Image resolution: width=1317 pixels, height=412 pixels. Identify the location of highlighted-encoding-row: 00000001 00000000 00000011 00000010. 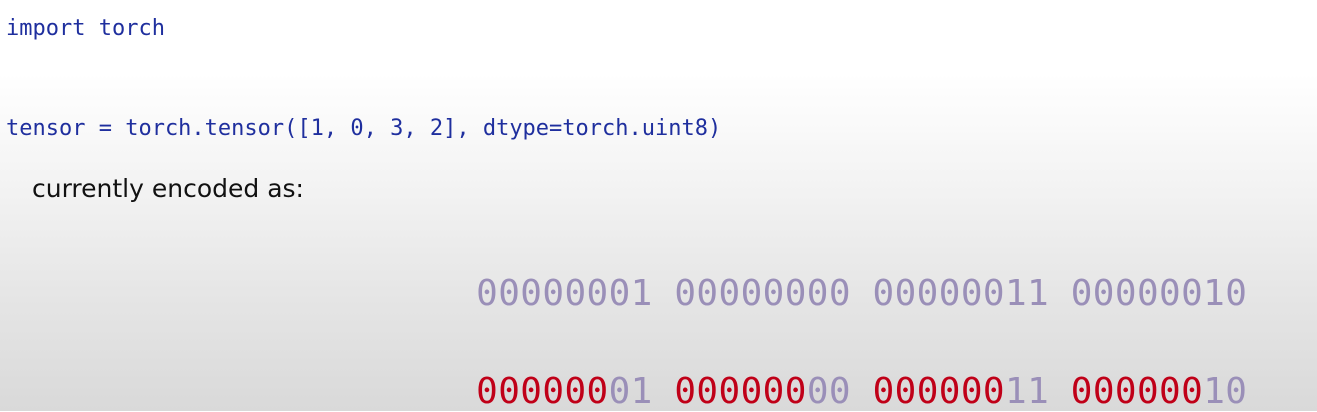
(839, 374).